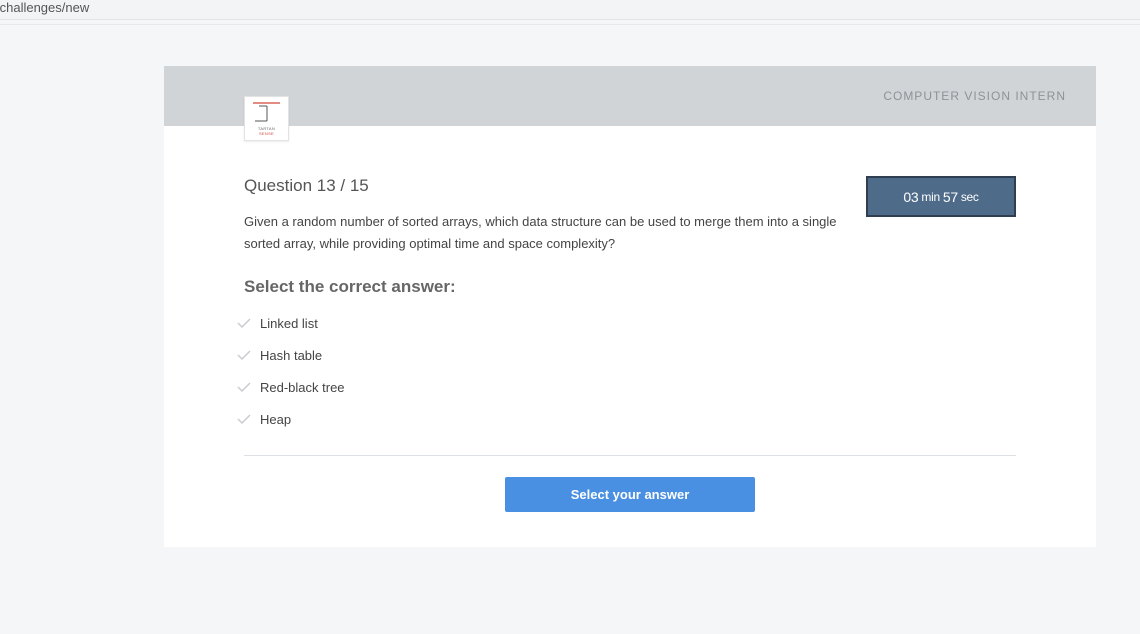 This screenshot has width=1140, height=634. What do you see at coordinates (911, 196) in the screenshot?
I see `timer-minutes: 03` at bounding box center [911, 196].